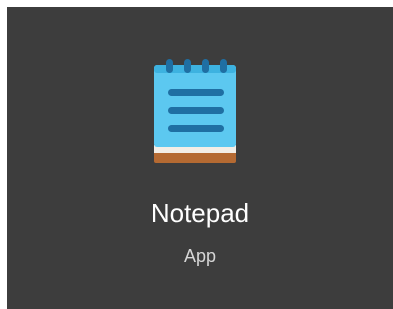 This screenshot has height=309, width=393. I want to click on notepad-icon, so click(197, 112).